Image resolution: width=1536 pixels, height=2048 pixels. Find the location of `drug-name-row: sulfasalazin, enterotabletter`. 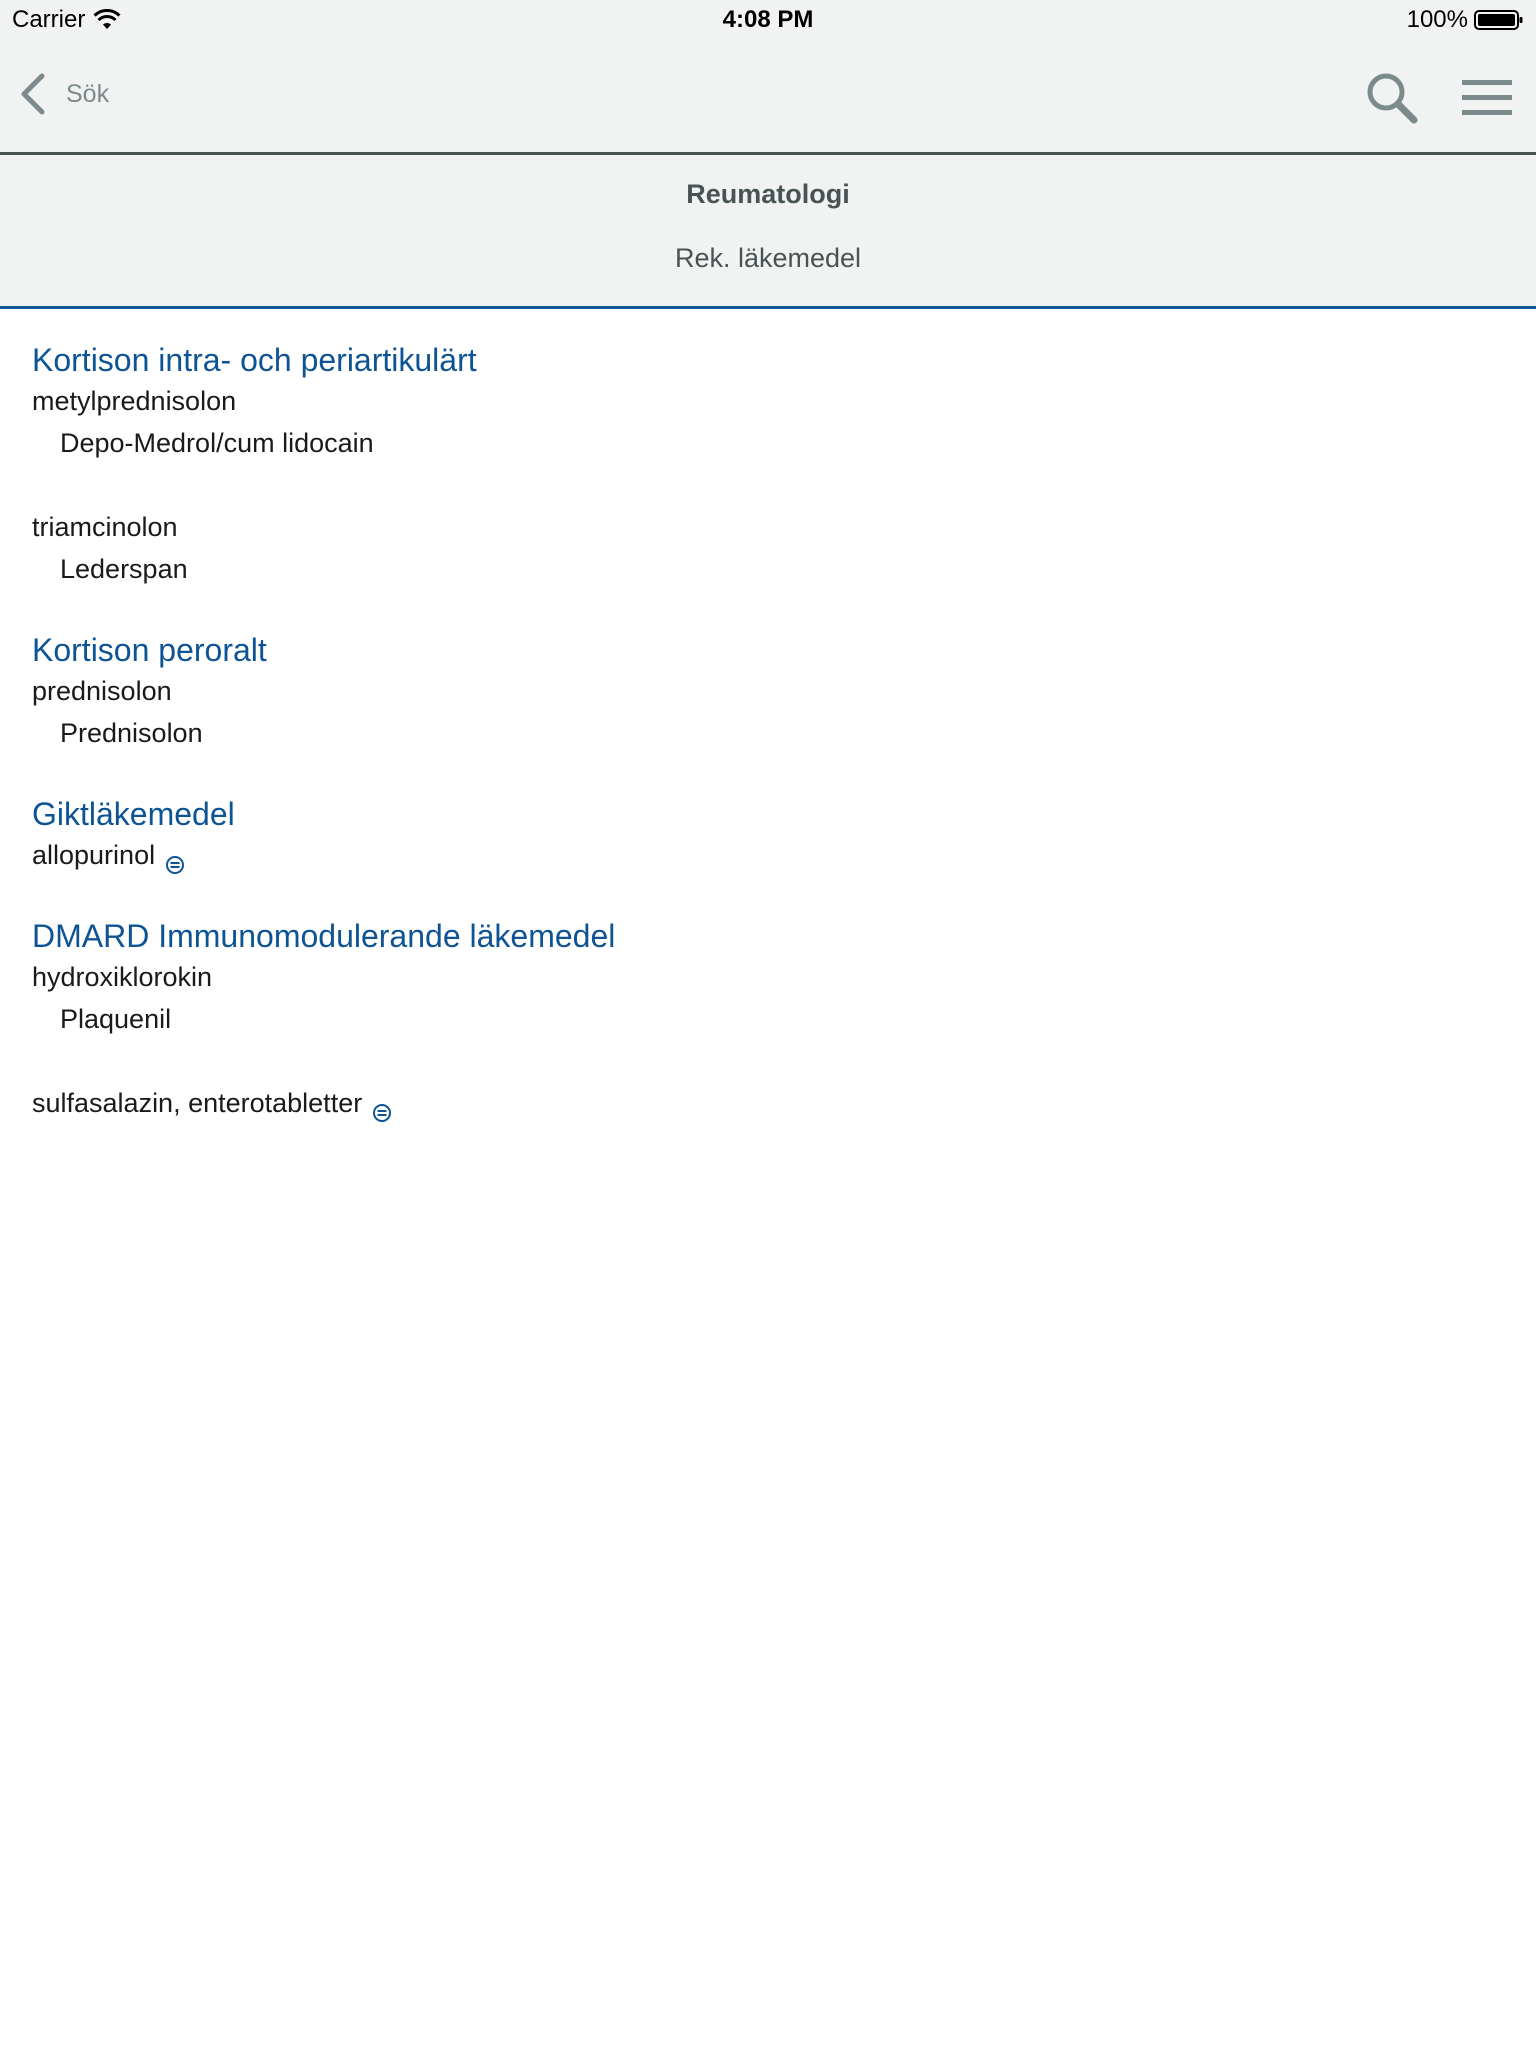

drug-name-row: sulfasalazin, enterotabletter is located at coordinates (772, 1103).